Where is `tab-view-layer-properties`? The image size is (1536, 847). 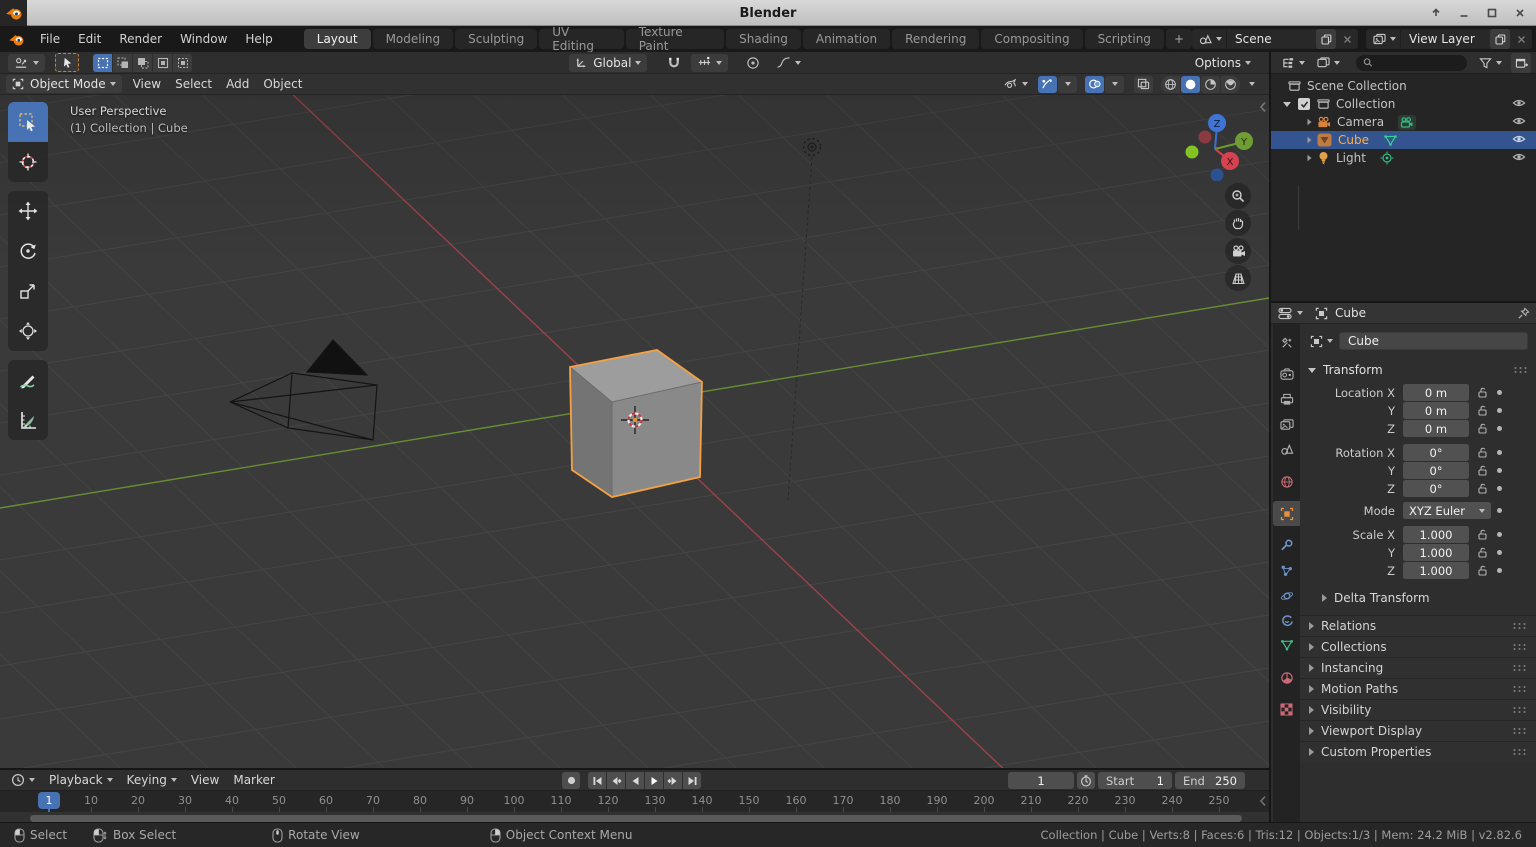 tab-view-layer-properties is located at coordinates (1286, 424).